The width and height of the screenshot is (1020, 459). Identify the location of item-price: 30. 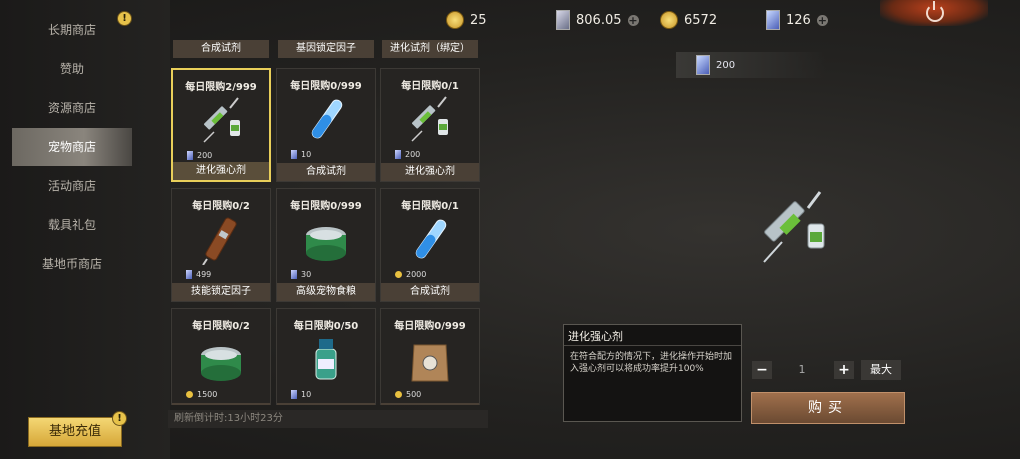
(326, 274).